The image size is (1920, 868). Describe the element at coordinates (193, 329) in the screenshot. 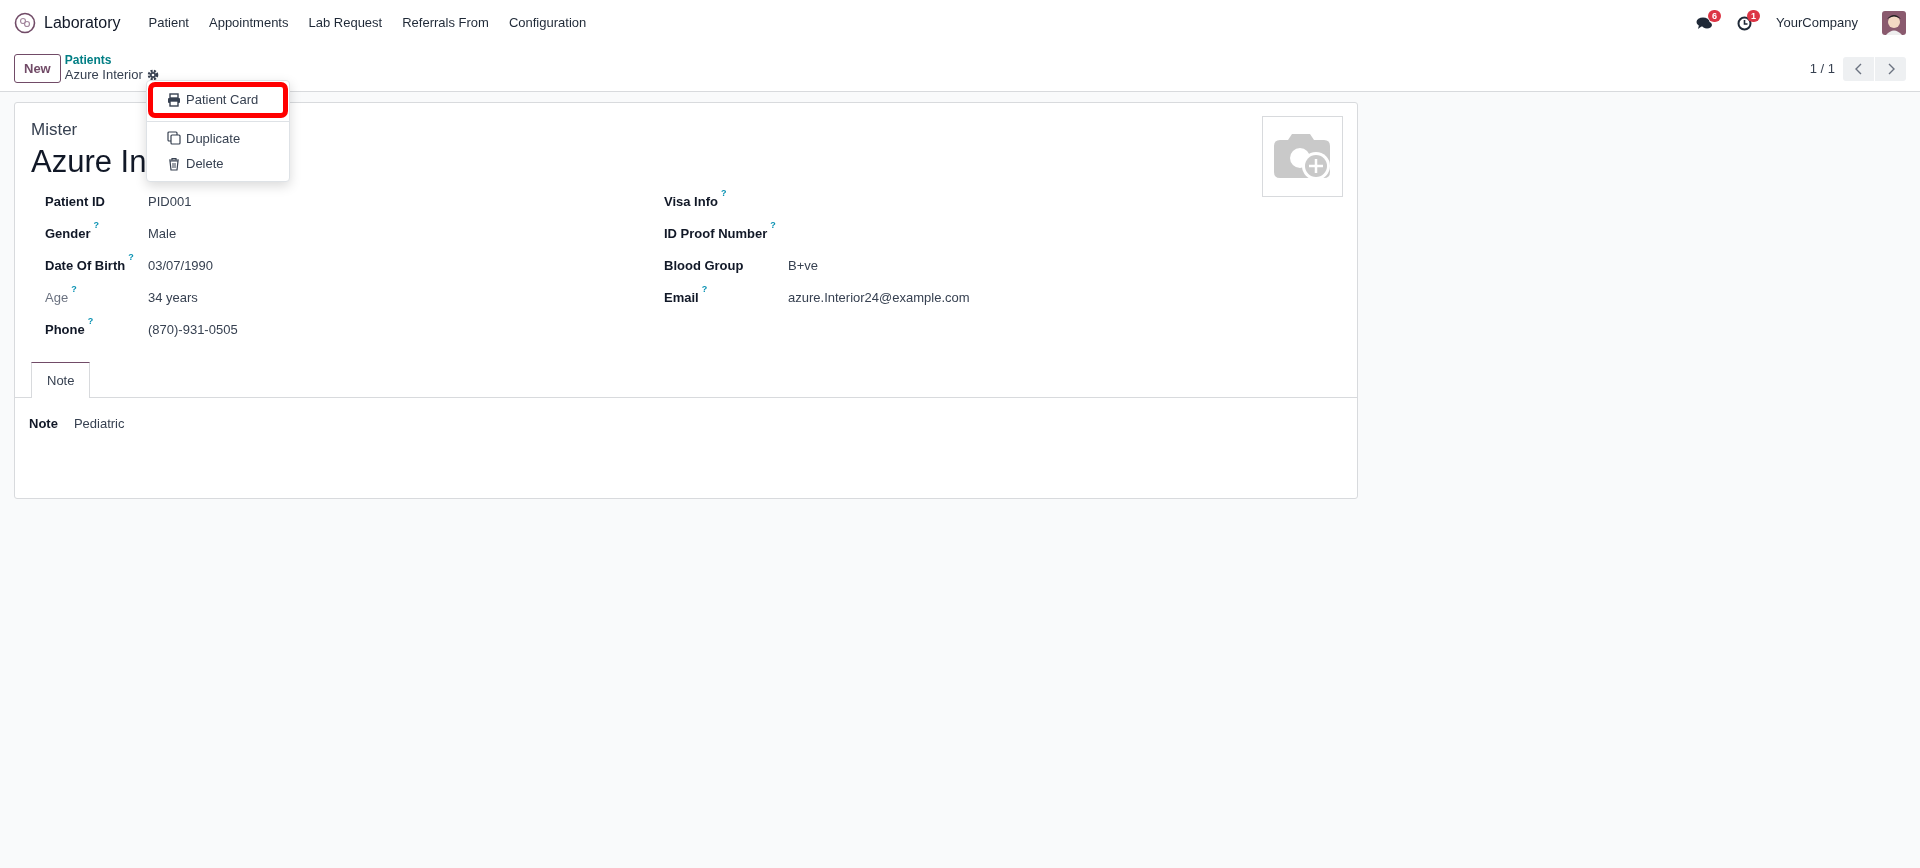

I see `field-value: (870)-931-0505` at that location.